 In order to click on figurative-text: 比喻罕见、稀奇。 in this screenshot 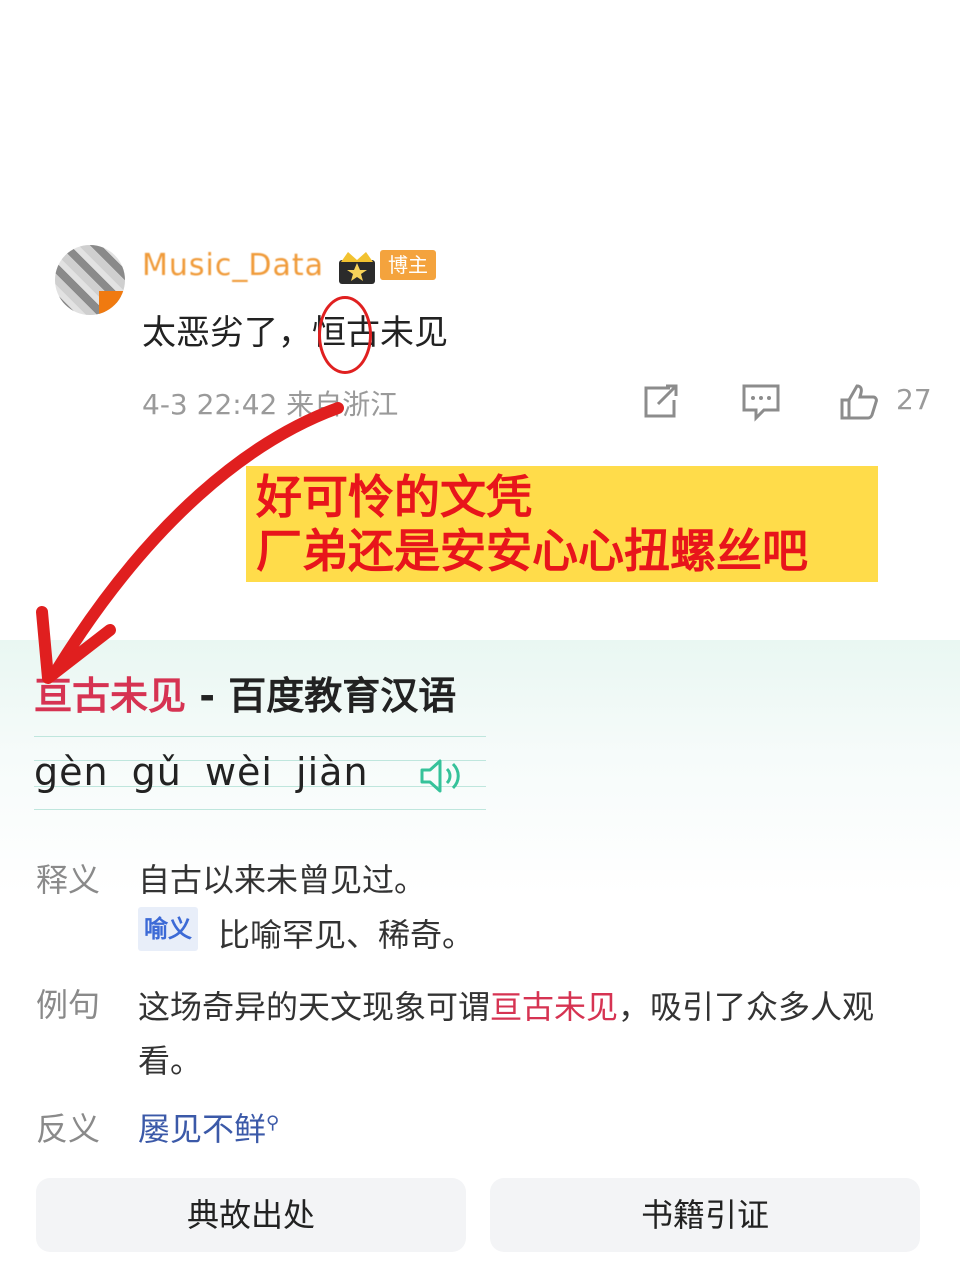, I will do `click(346, 935)`.